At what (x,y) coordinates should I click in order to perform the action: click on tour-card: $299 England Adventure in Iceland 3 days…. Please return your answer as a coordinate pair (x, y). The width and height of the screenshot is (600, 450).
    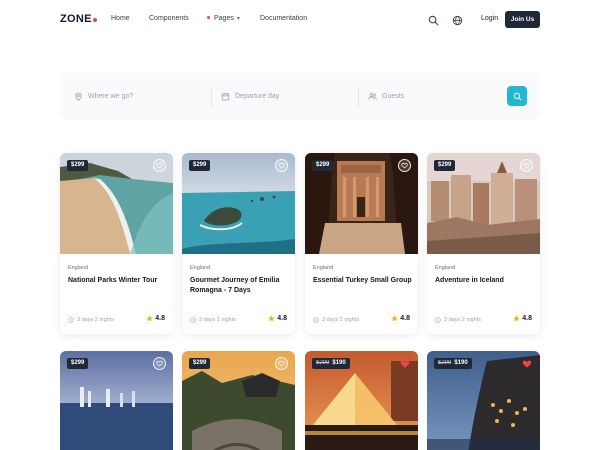
    Looking at the image, I should click on (483, 243).